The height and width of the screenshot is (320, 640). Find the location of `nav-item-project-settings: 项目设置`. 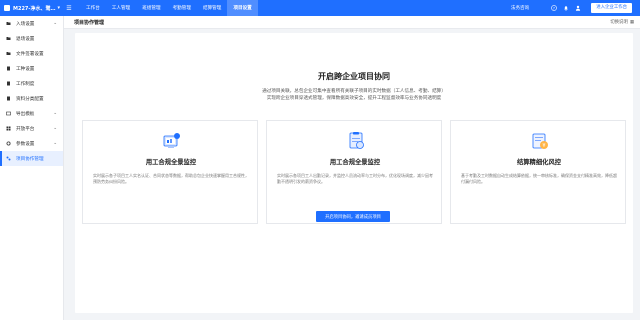

nav-item-project-settings: 项目设置 is located at coordinates (242, 8).